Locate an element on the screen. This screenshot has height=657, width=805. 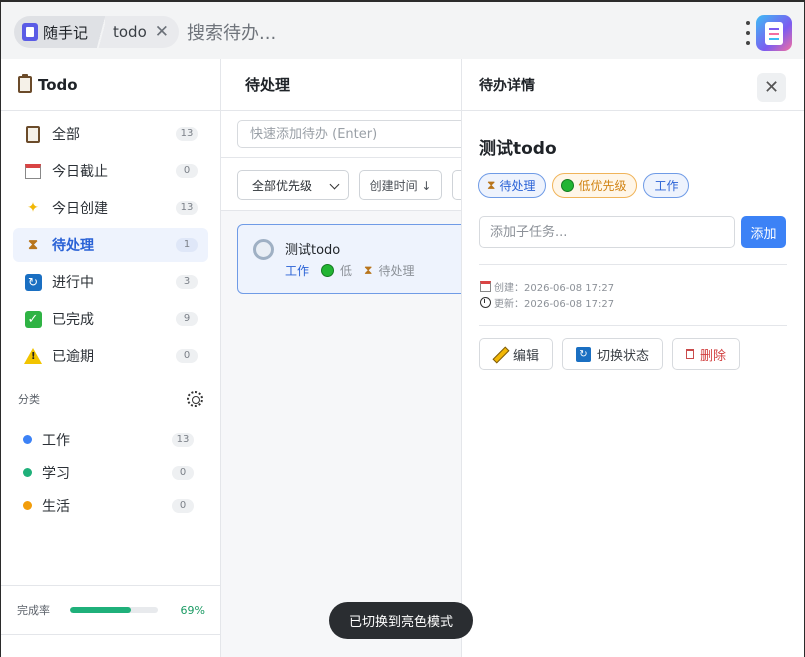
tab-label: todo is located at coordinates (130, 32).